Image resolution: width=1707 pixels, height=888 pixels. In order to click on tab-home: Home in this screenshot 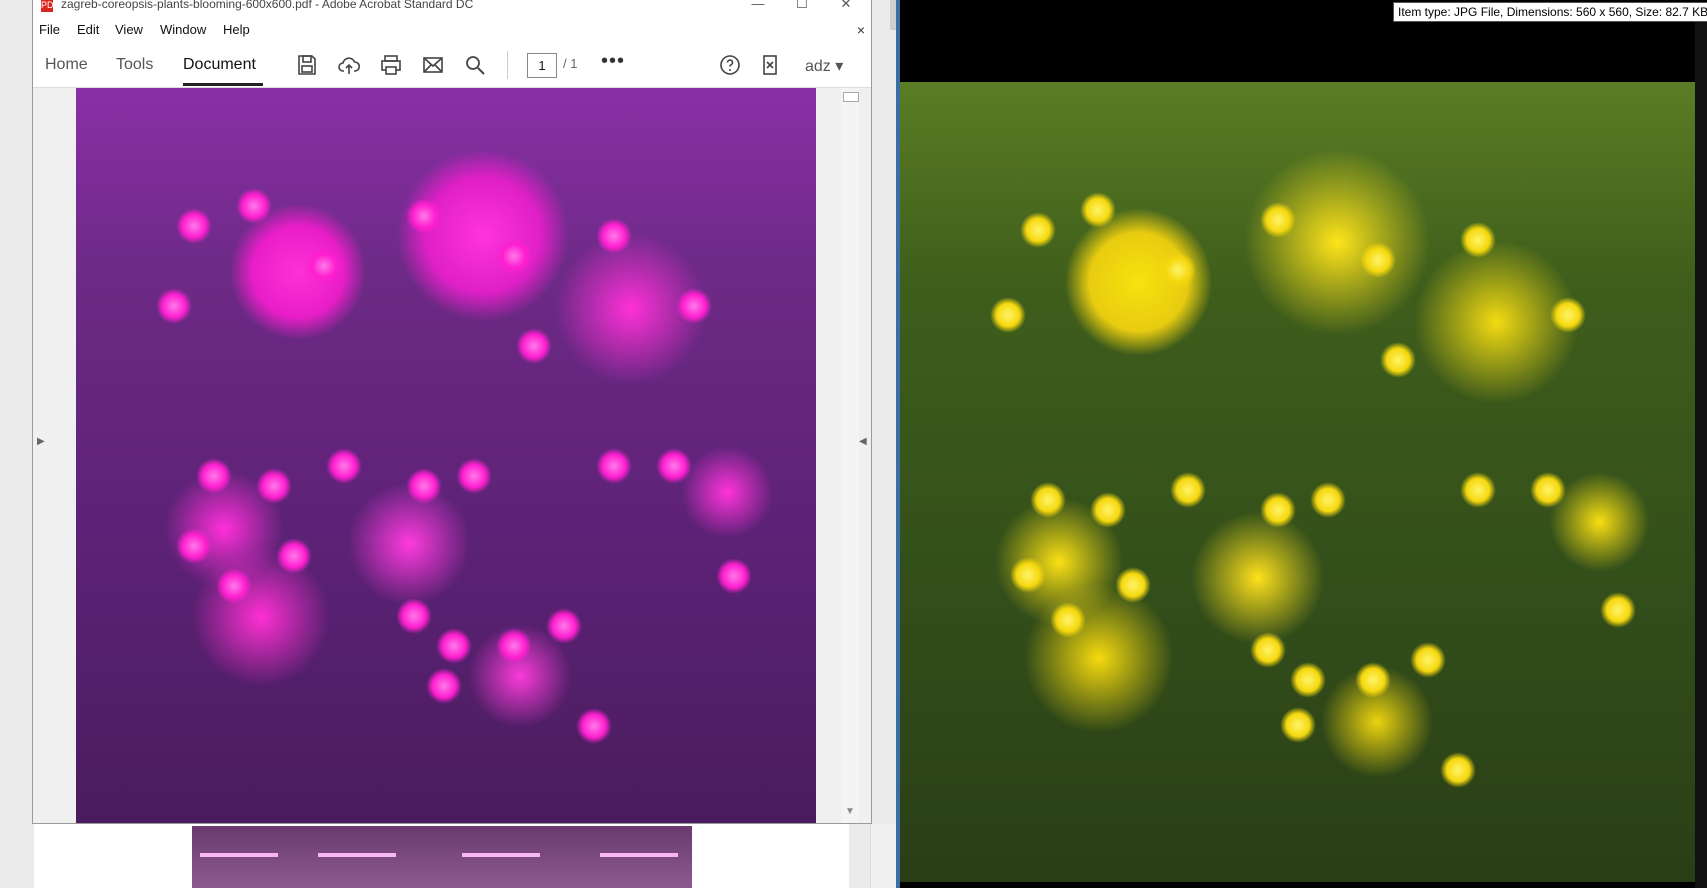, I will do `click(66, 65)`.